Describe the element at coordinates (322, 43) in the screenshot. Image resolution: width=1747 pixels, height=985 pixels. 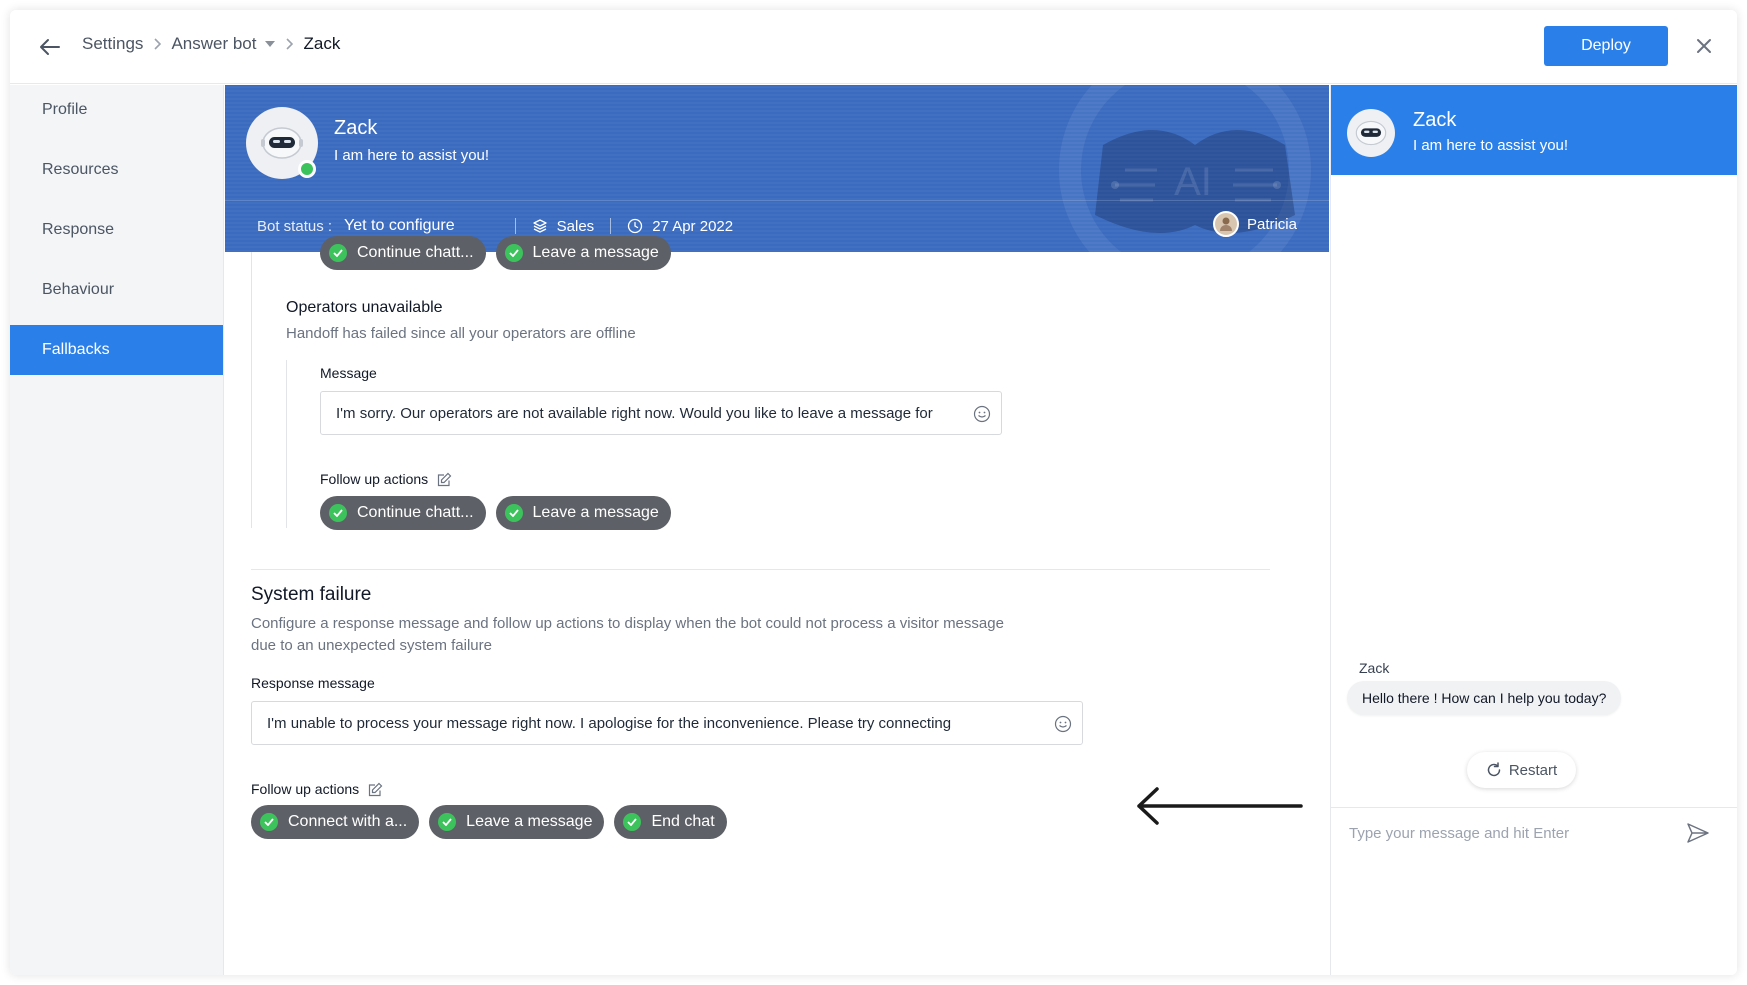
I see `breadcrumb-current: Zack` at that location.